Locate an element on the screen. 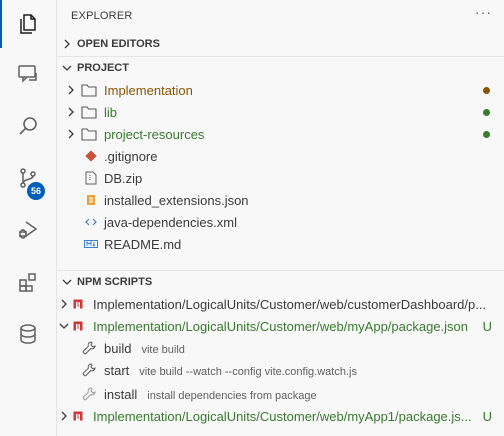 The image size is (504, 436). script-command: install dependencies from package is located at coordinates (232, 395).